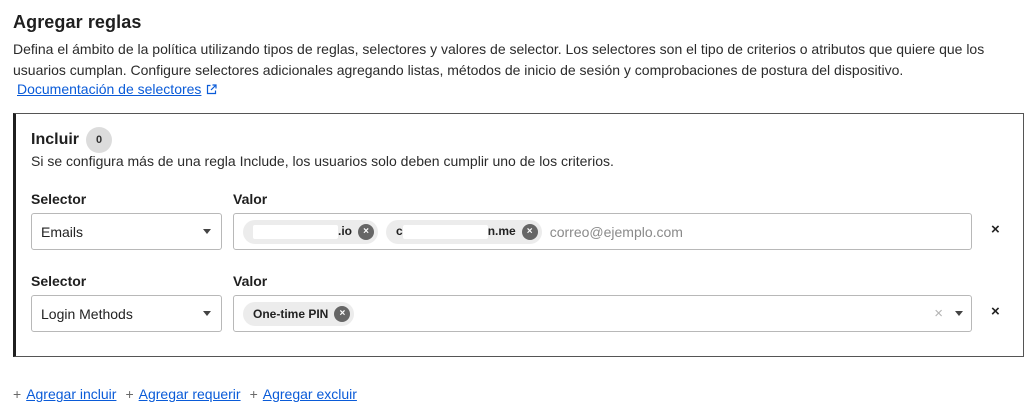 Image resolution: width=1024 pixels, height=415 pixels. Describe the element at coordinates (87, 313) in the screenshot. I see `selector-value: Login Methods` at that location.